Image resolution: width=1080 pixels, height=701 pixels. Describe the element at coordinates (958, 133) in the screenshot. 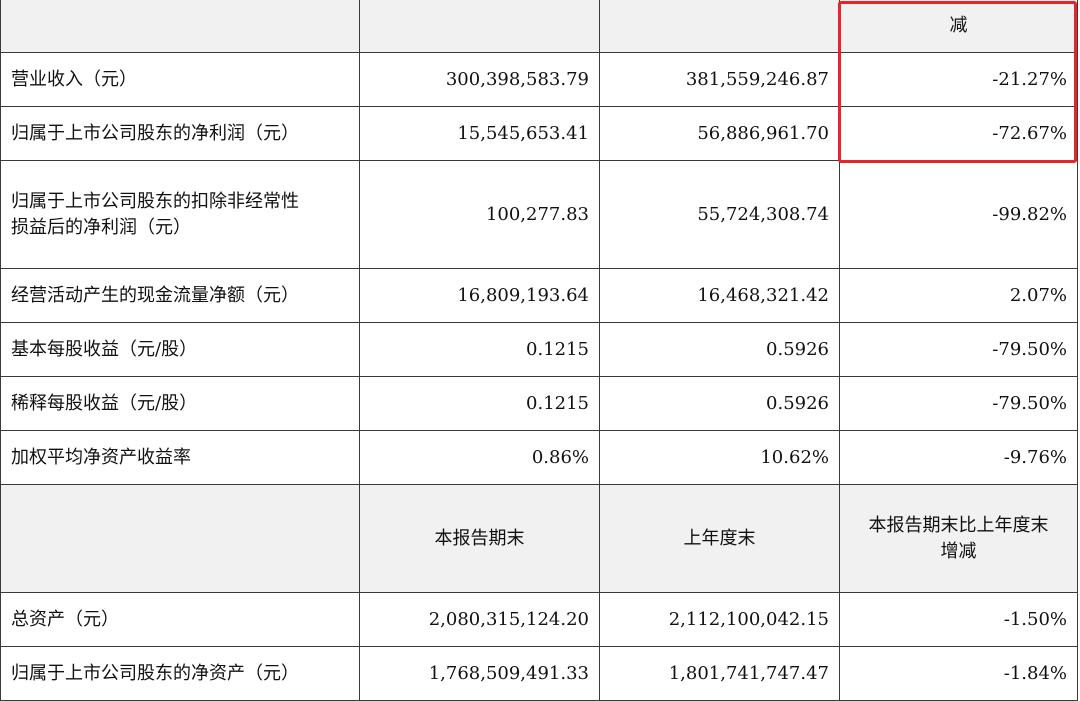

I see `row-change: -72.67%` at that location.